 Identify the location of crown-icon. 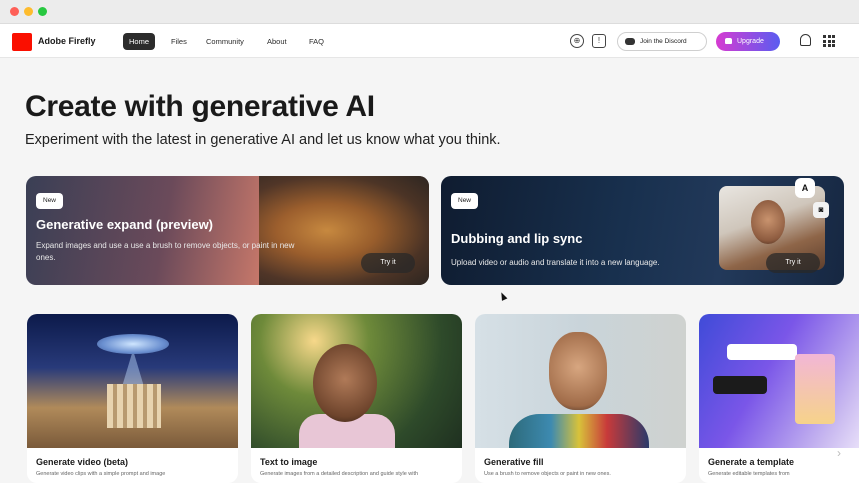
(728, 41).